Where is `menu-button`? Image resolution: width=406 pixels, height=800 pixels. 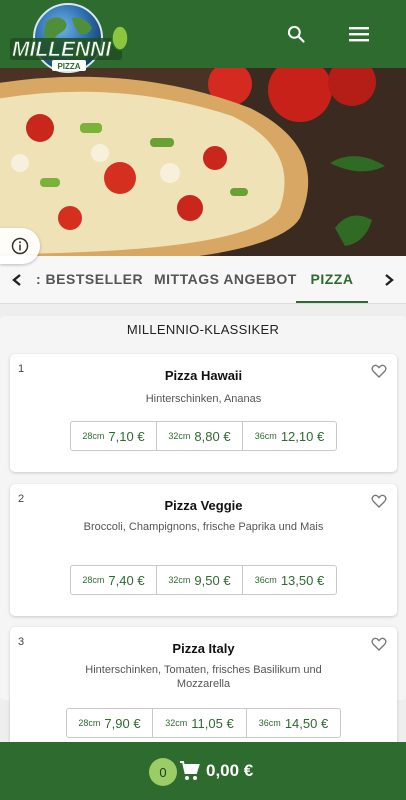
menu-button is located at coordinates (359, 34).